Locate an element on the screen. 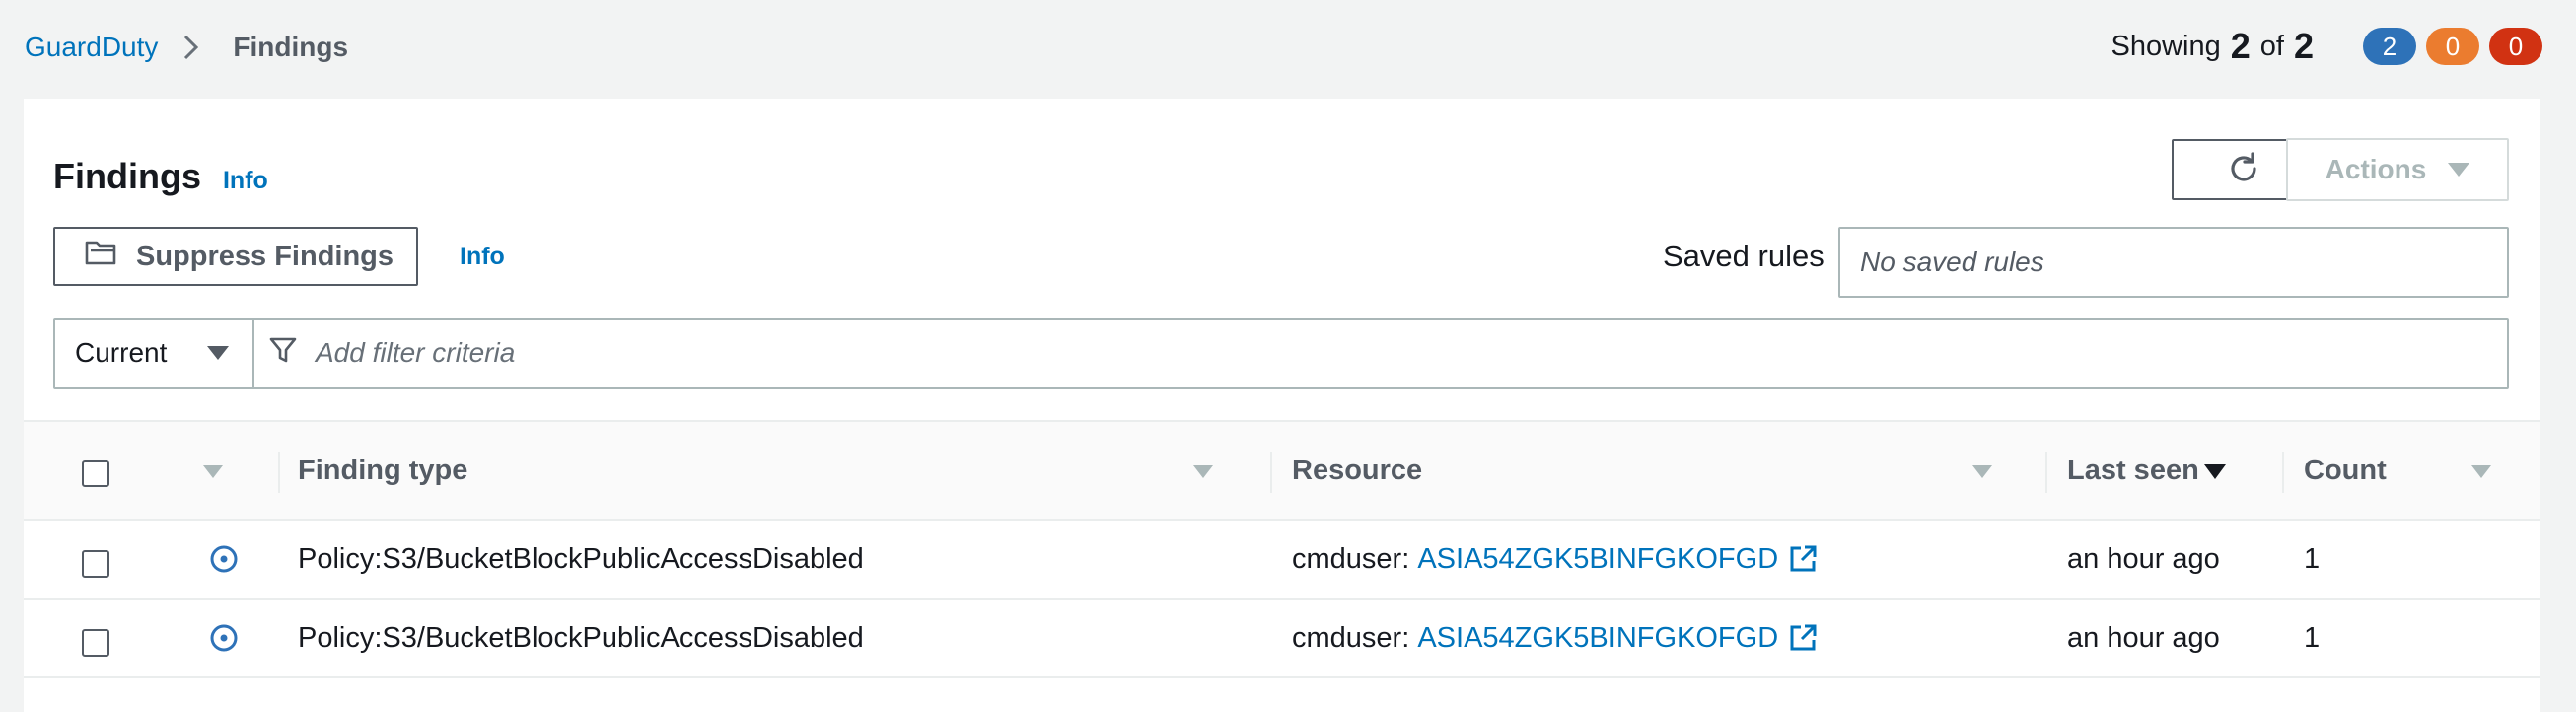  filter-placeholder: Add filter criteria is located at coordinates (416, 353).